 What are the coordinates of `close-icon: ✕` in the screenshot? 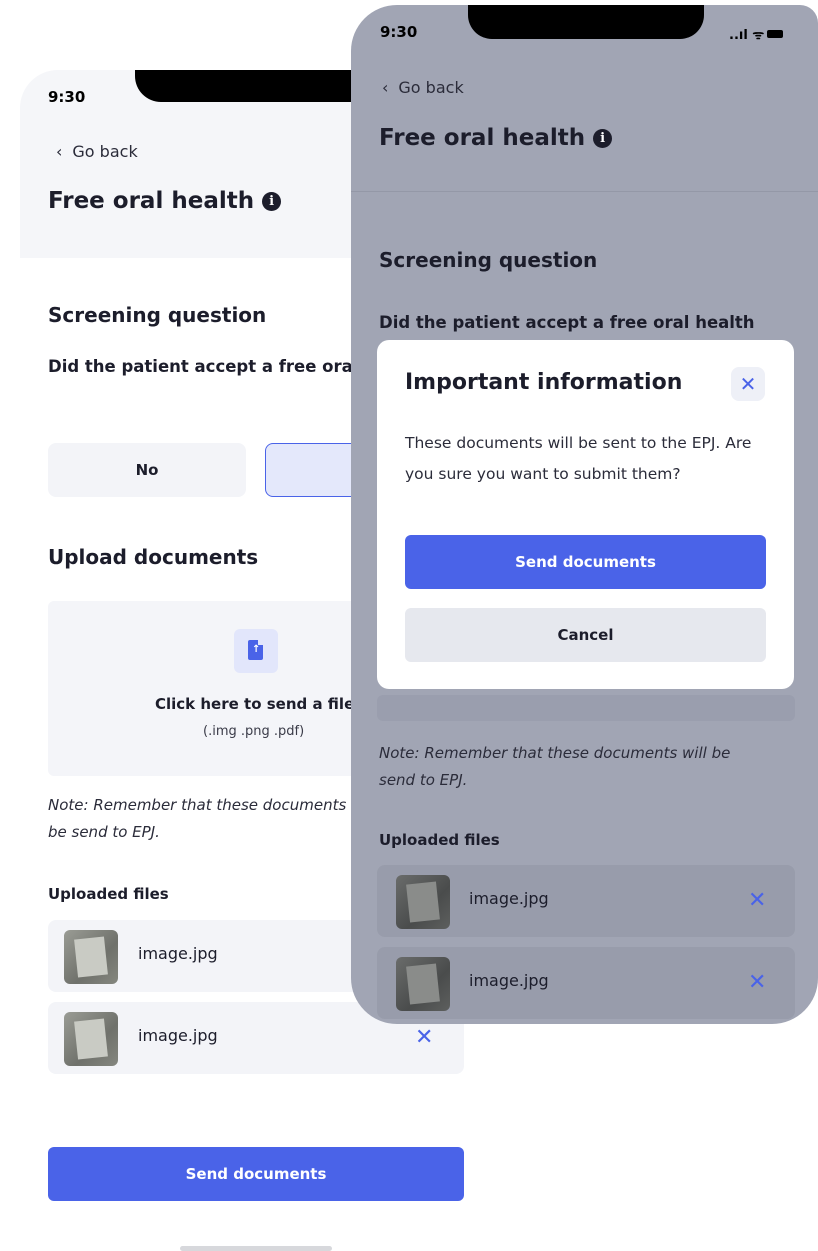 It's located at (748, 384).